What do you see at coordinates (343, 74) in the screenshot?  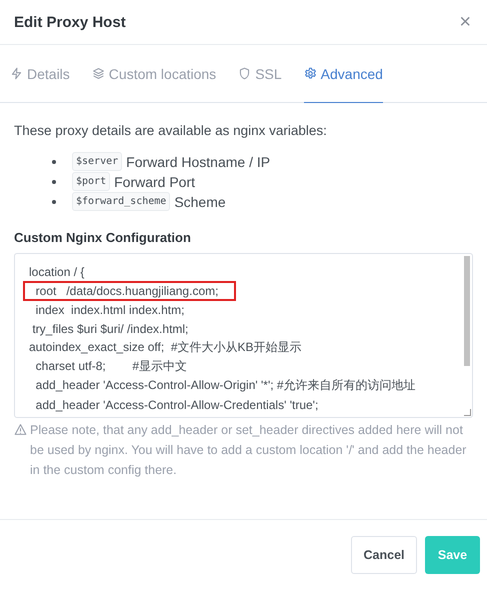 I see `tab: Advanced` at bounding box center [343, 74].